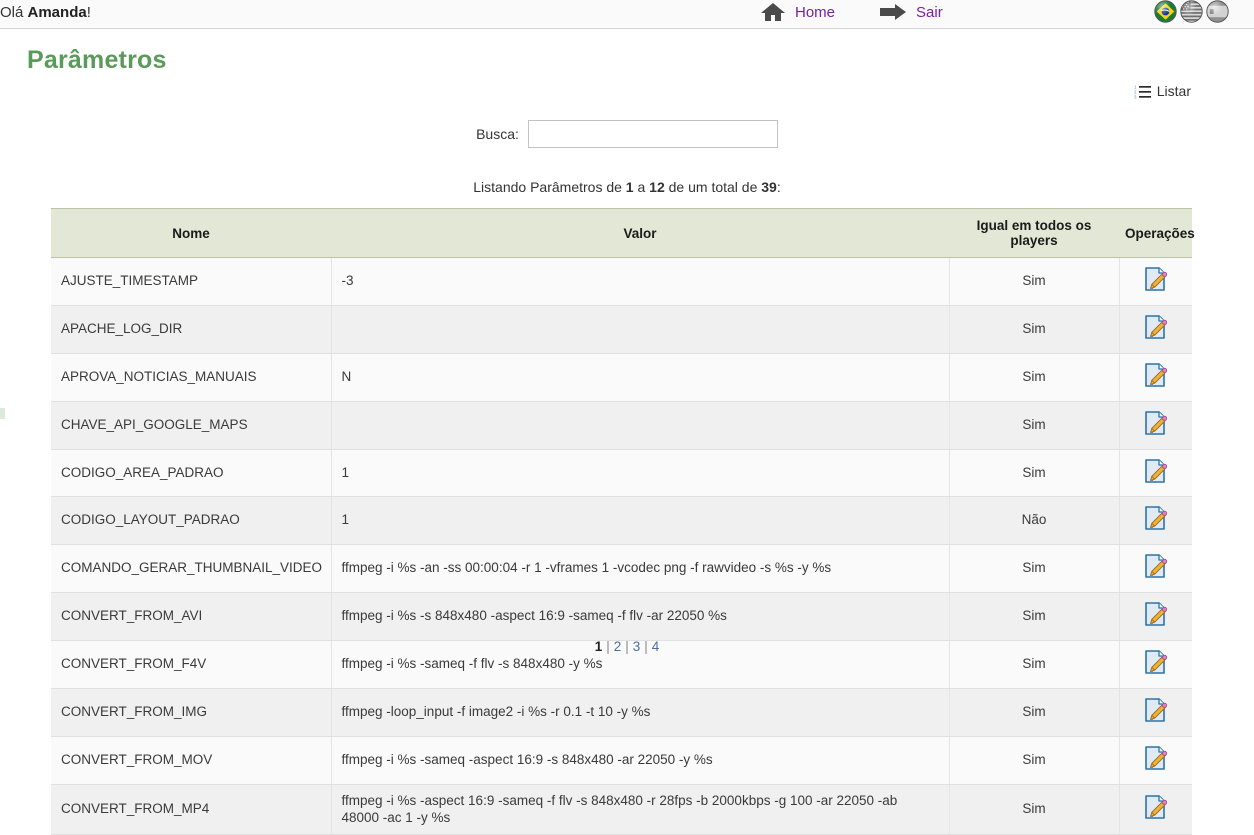 The image size is (1254, 835). What do you see at coordinates (773, 12) in the screenshot?
I see `home-icon` at bounding box center [773, 12].